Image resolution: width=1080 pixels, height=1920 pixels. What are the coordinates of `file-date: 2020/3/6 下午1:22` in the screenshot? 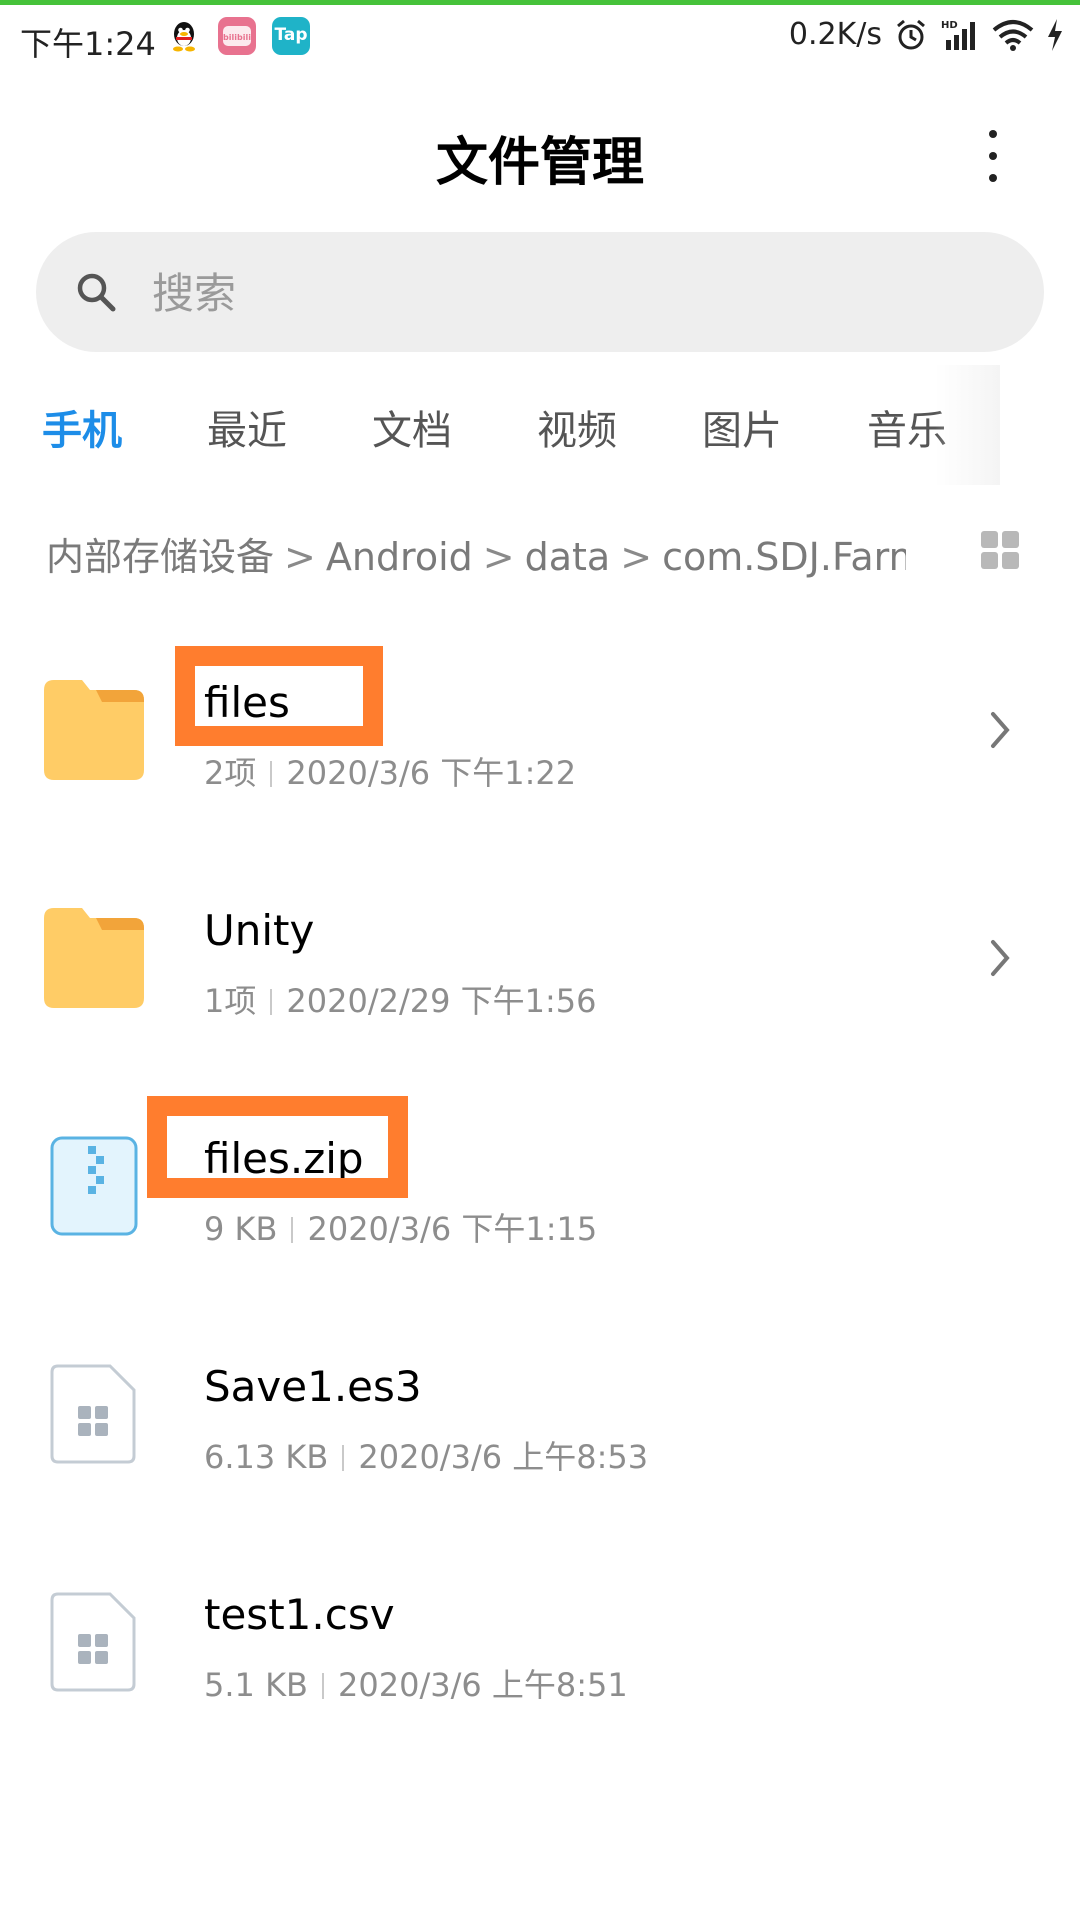 It's located at (431, 773).